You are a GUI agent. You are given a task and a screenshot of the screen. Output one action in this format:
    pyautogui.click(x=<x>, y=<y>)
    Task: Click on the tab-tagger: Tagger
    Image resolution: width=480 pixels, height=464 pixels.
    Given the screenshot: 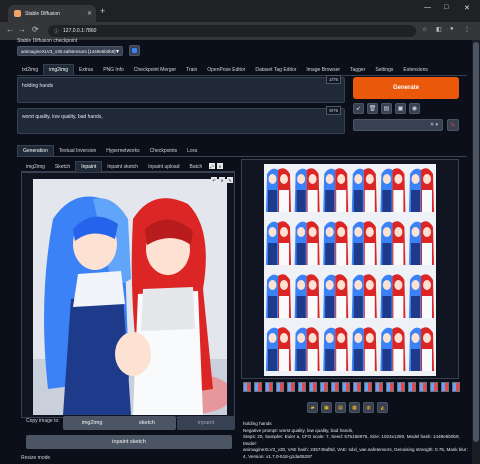 What is the action you would take?
    pyautogui.click(x=357, y=69)
    